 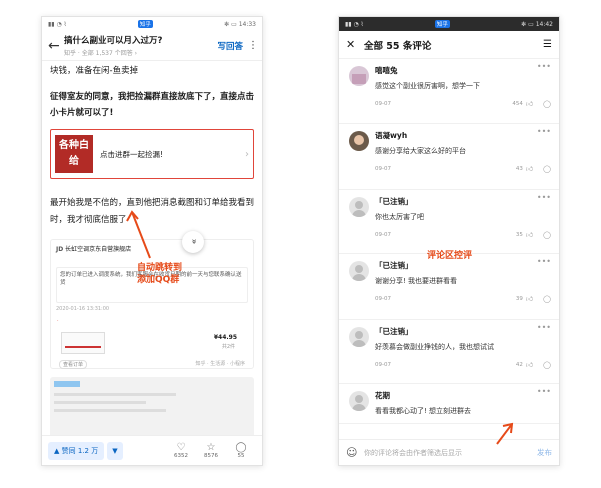 What do you see at coordinates (138, 234) in the screenshot?
I see `arrow-to-card` at bounding box center [138, 234].